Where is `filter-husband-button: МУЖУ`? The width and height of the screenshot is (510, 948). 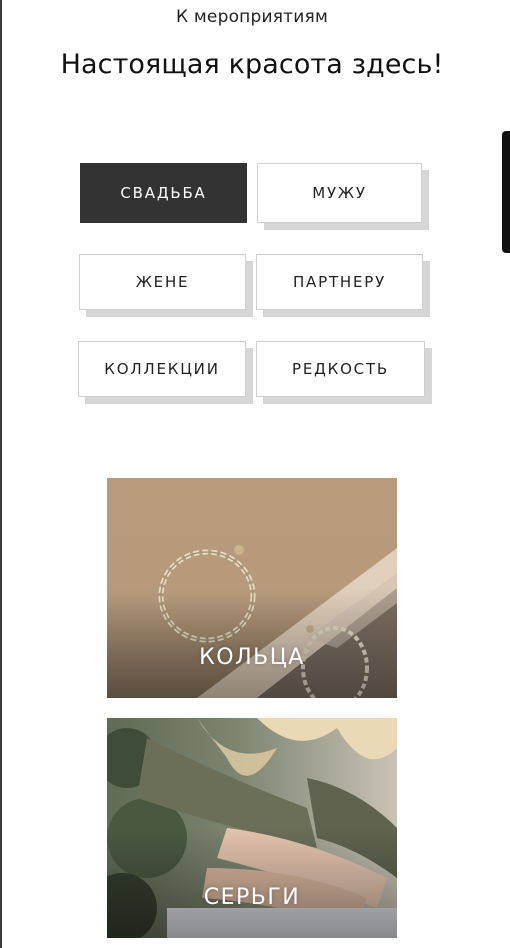 filter-husband-button: МУЖУ is located at coordinates (339, 193).